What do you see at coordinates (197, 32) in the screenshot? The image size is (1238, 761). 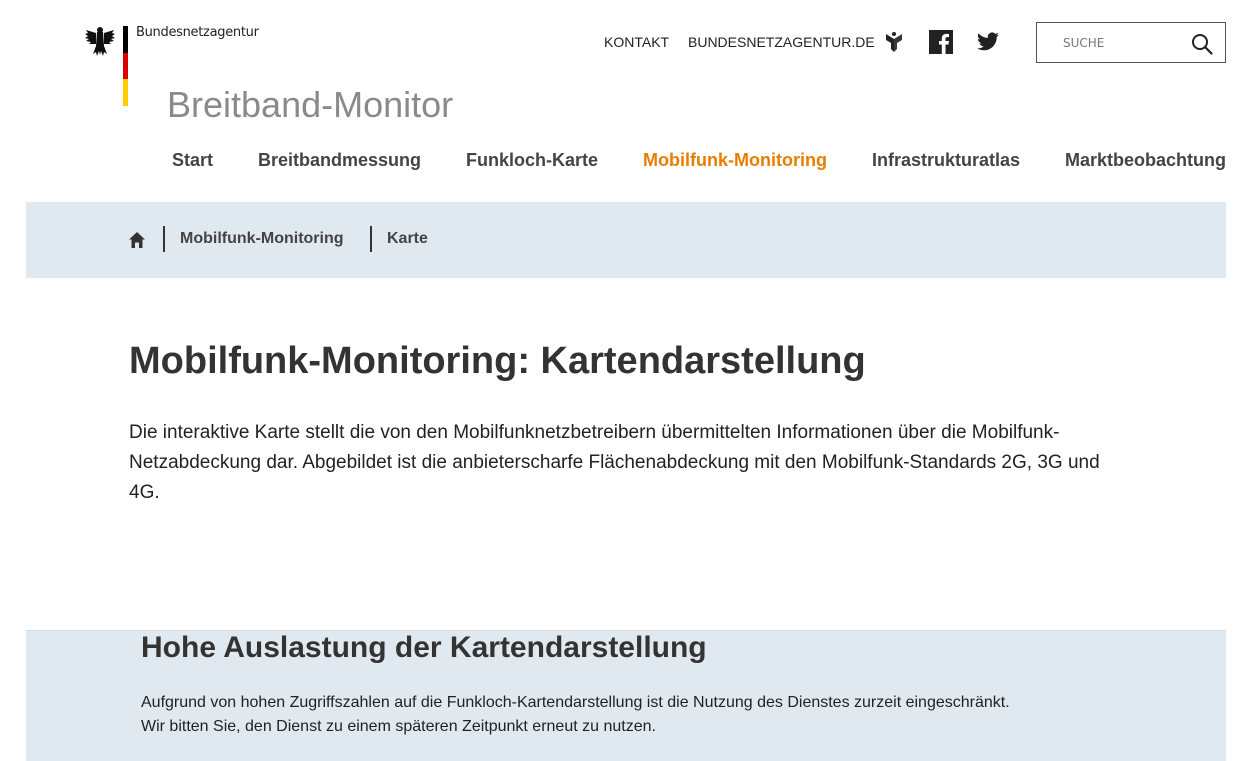 I see `agency-name: Bundesnetzagentur` at bounding box center [197, 32].